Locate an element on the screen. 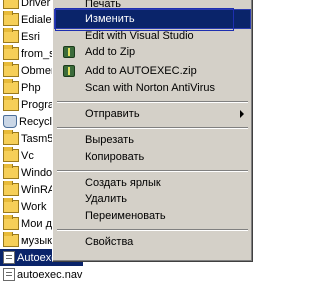 The width and height of the screenshot is (320, 285). file-name: Vc is located at coordinates (27, 155).